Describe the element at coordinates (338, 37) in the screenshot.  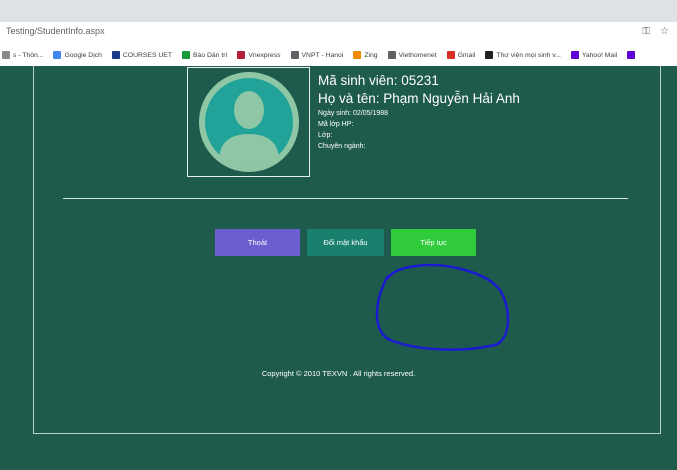
I see `page-title: THÔNG TIN CÁ NHÂN` at that location.